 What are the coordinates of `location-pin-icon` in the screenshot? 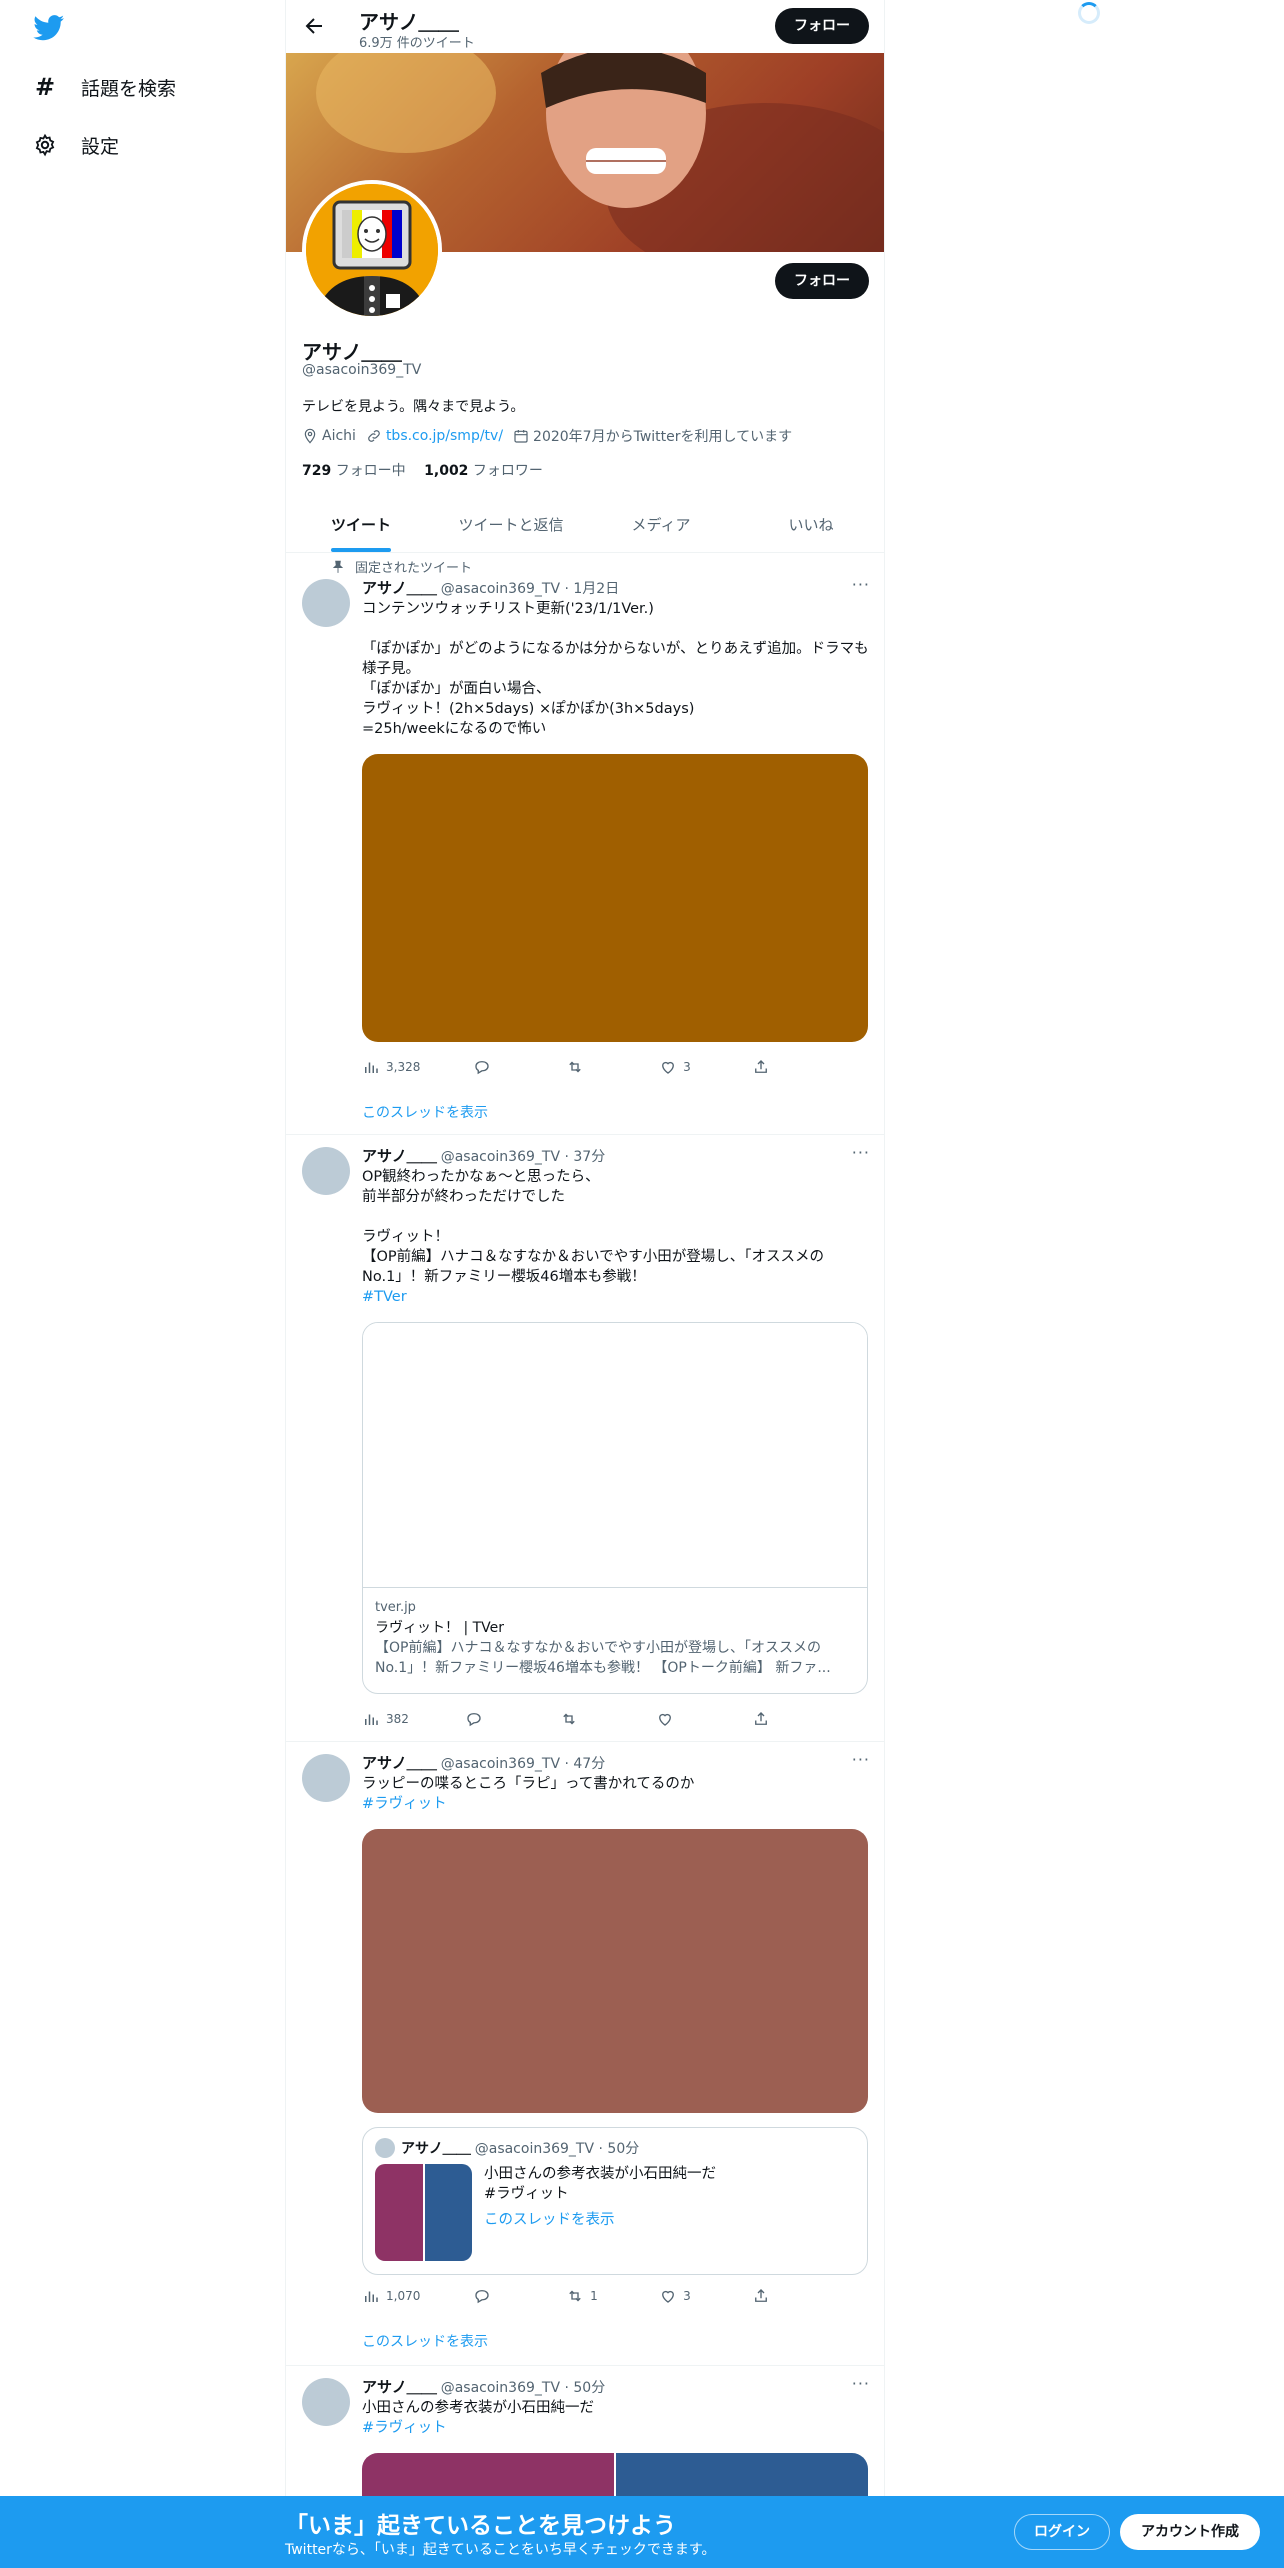 It's located at (310, 436).